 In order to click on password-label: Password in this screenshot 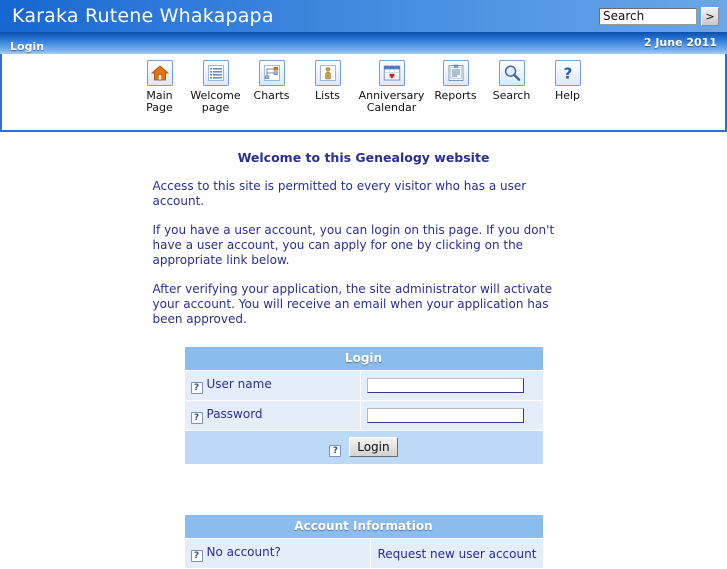, I will do `click(234, 414)`.